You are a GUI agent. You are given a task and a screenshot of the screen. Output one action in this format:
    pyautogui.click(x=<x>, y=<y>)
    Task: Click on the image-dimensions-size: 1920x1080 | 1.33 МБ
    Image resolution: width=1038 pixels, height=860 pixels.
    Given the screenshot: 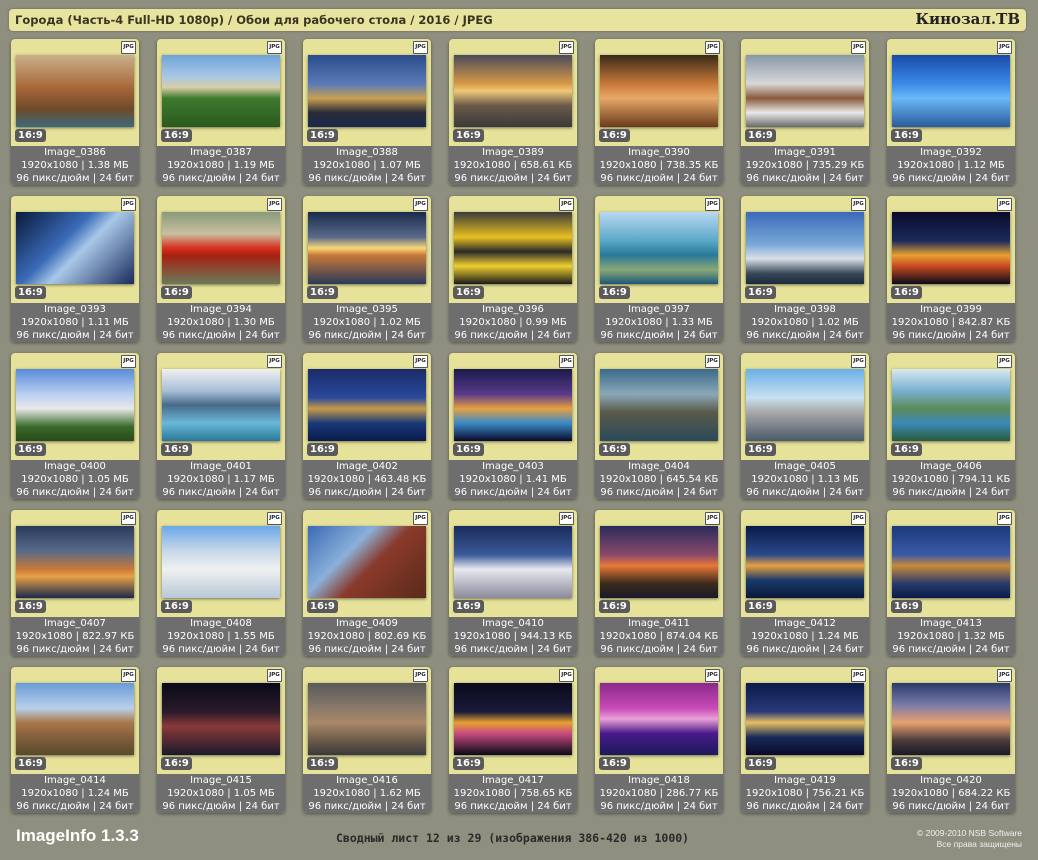 What is the action you would take?
    pyautogui.click(x=659, y=322)
    